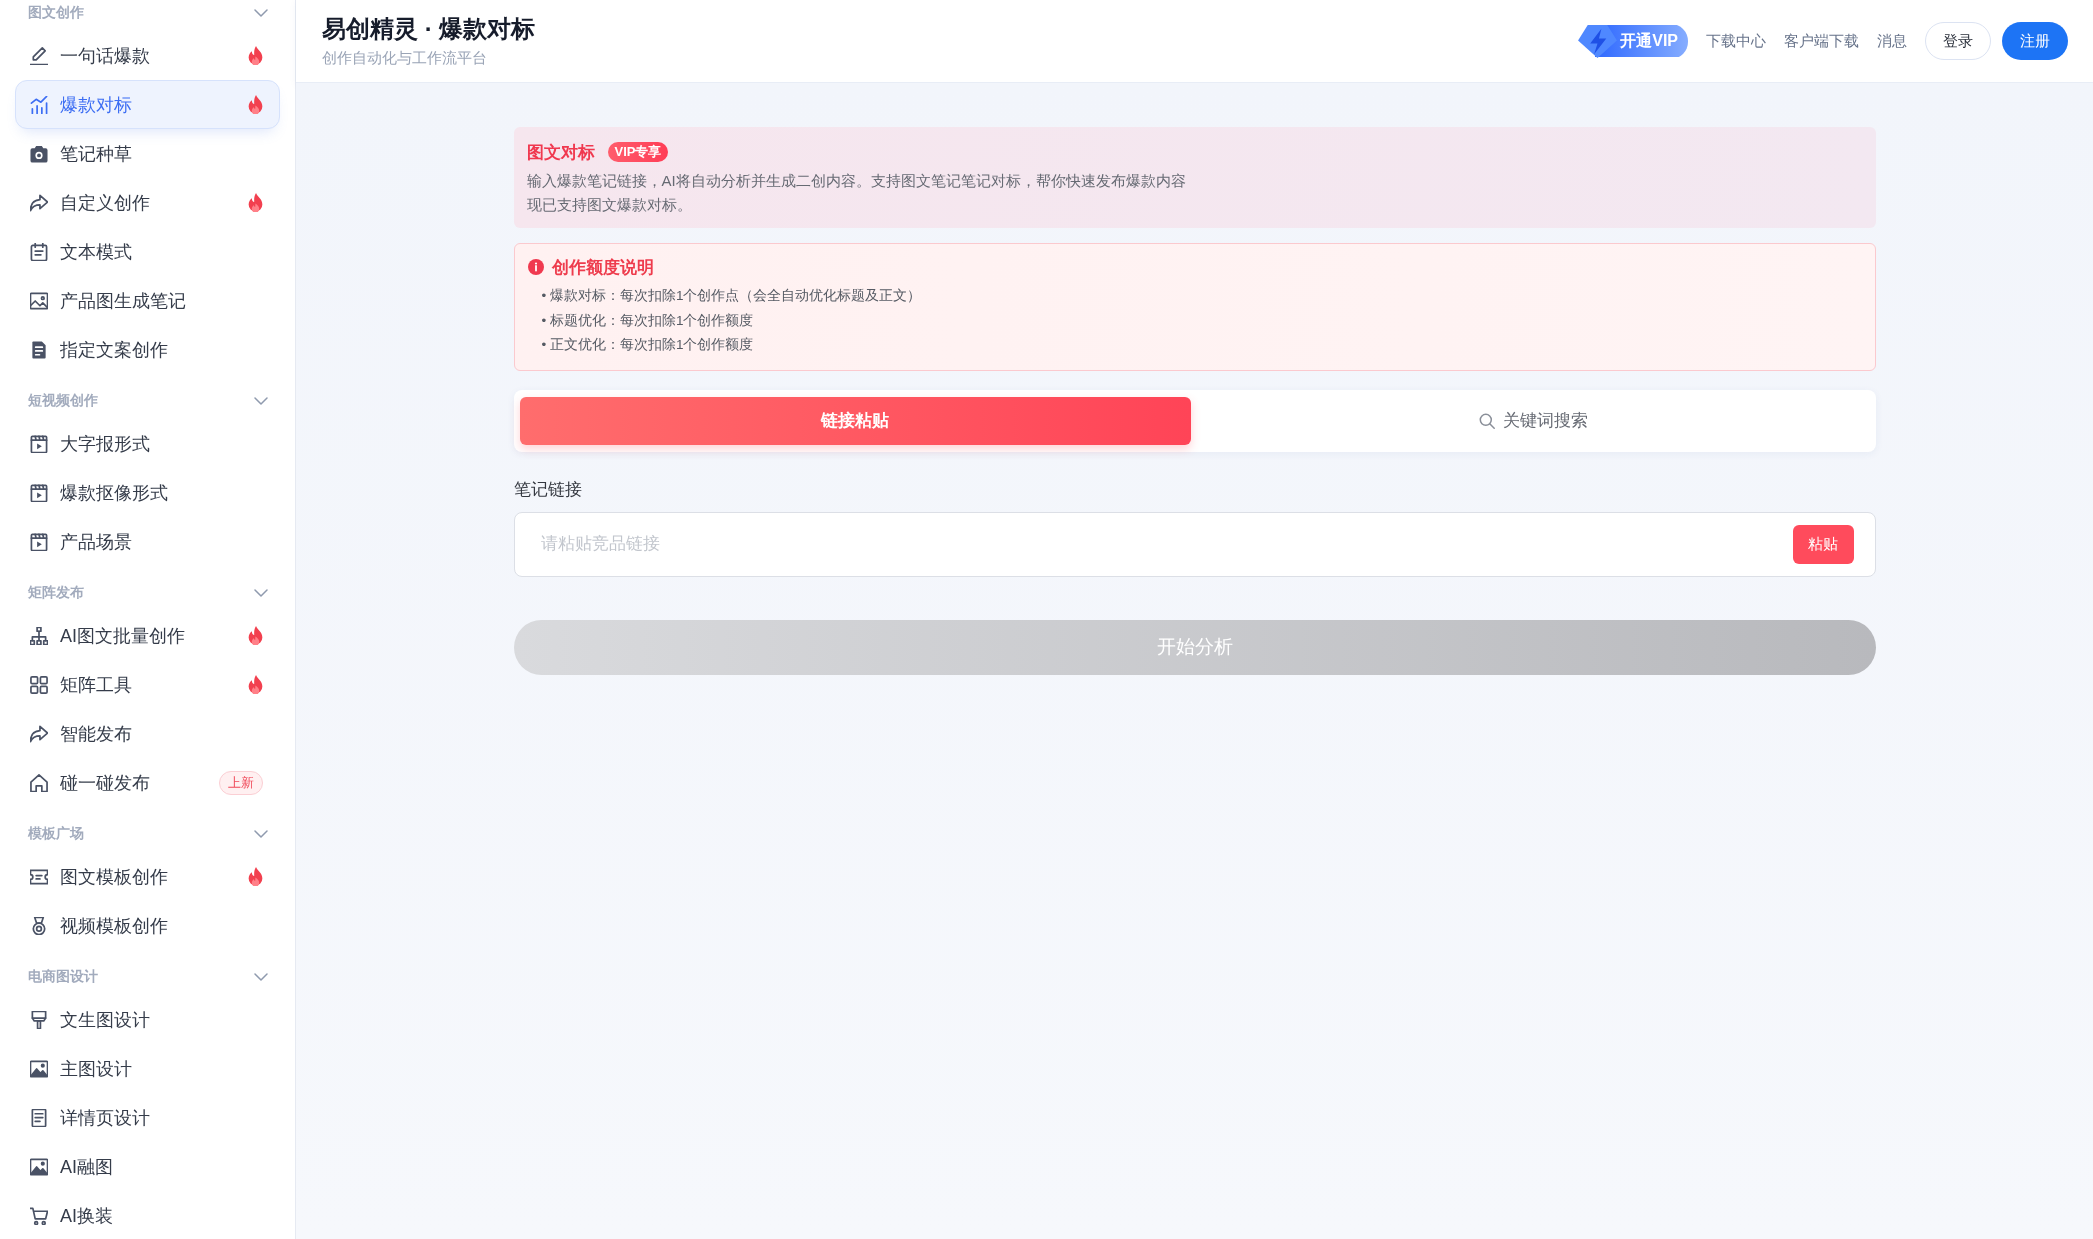  I want to click on camera-icon, so click(39, 153).